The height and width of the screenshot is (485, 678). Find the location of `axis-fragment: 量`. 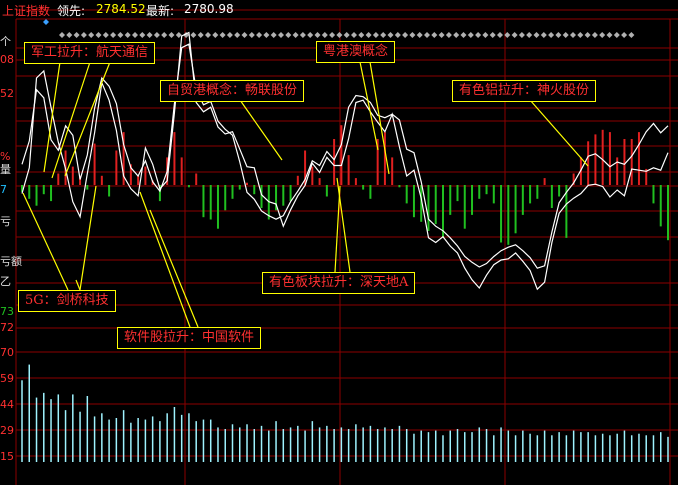

axis-fragment: 量 is located at coordinates (5, 169).